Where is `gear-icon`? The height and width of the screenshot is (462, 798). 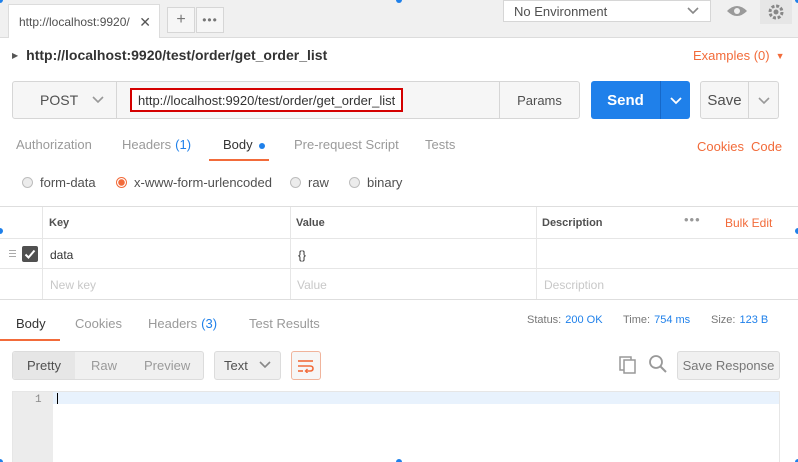
gear-icon is located at coordinates (776, 12).